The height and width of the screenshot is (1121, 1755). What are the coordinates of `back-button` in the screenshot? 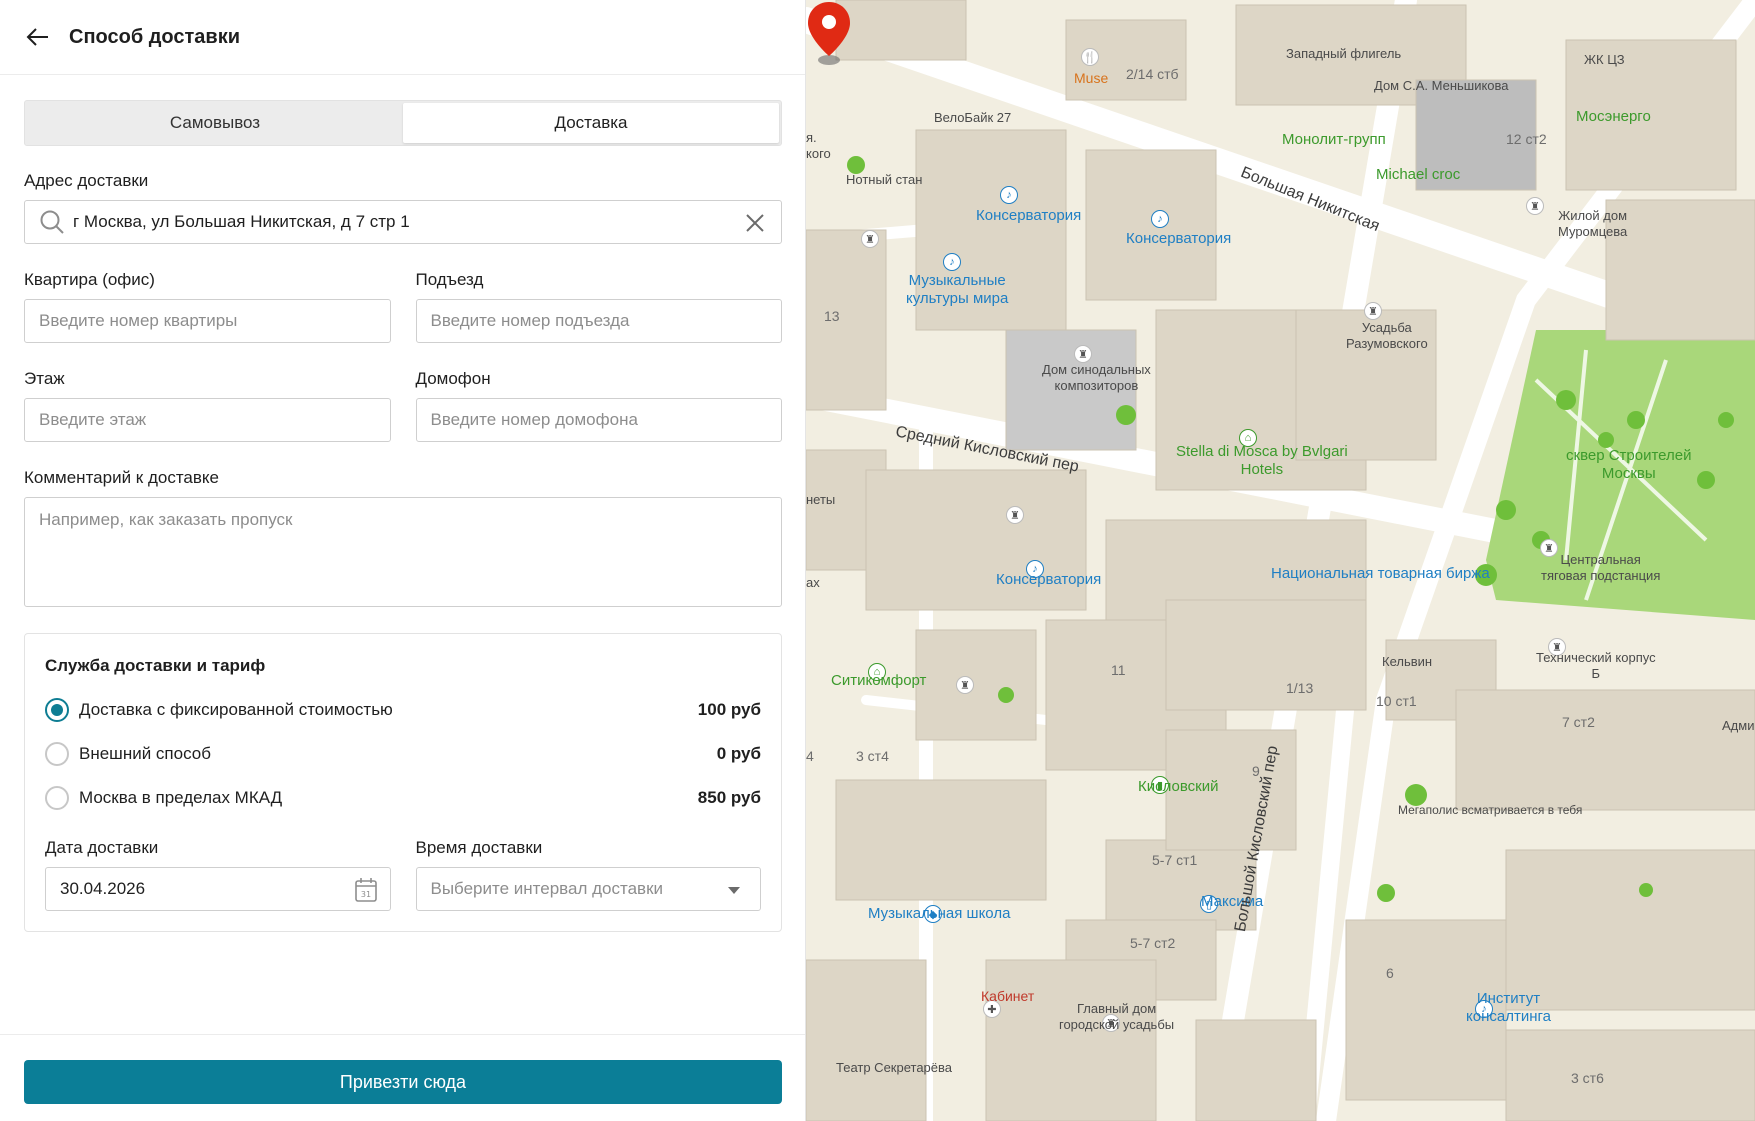 It's located at (38, 37).